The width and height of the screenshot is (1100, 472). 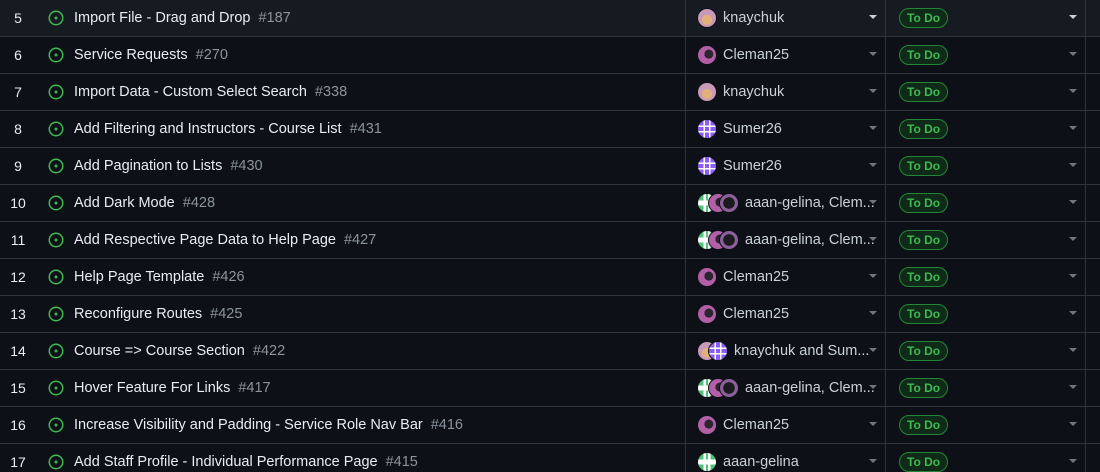 What do you see at coordinates (18, 203) in the screenshot?
I see `row-number: 10` at bounding box center [18, 203].